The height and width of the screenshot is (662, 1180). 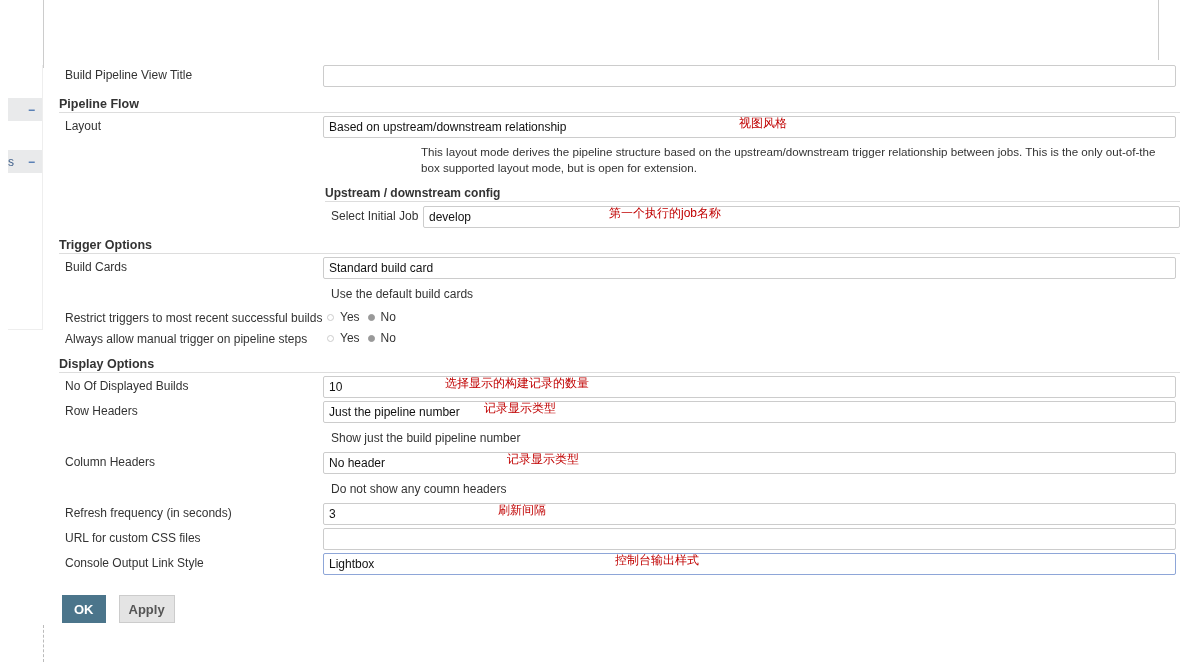 What do you see at coordinates (127, 386) in the screenshot?
I see `field-label: No Of Displayed Builds` at bounding box center [127, 386].